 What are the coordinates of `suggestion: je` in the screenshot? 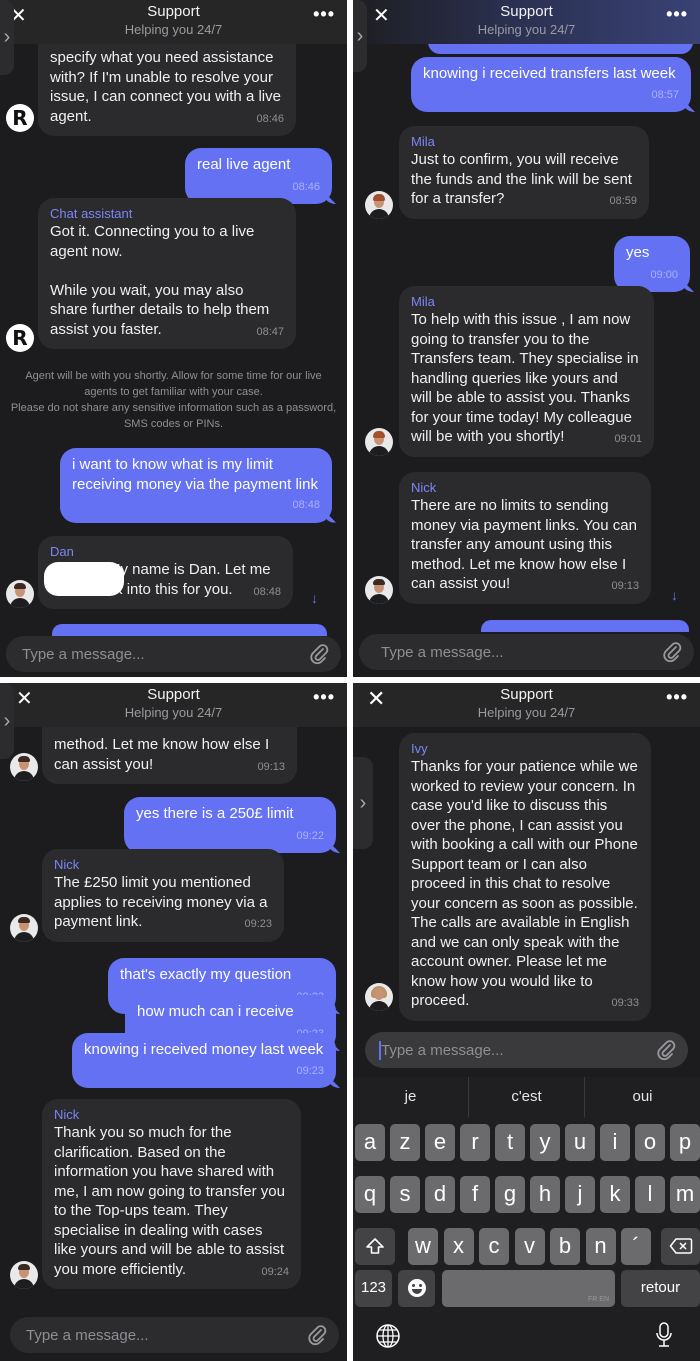 It's located at (411, 1097).